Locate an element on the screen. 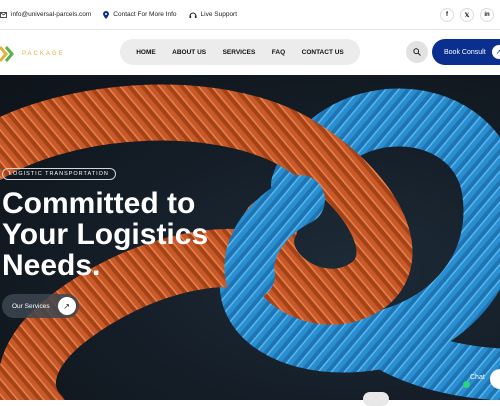  contact-info-text: Contact For More Info is located at coordinates (145, 14).